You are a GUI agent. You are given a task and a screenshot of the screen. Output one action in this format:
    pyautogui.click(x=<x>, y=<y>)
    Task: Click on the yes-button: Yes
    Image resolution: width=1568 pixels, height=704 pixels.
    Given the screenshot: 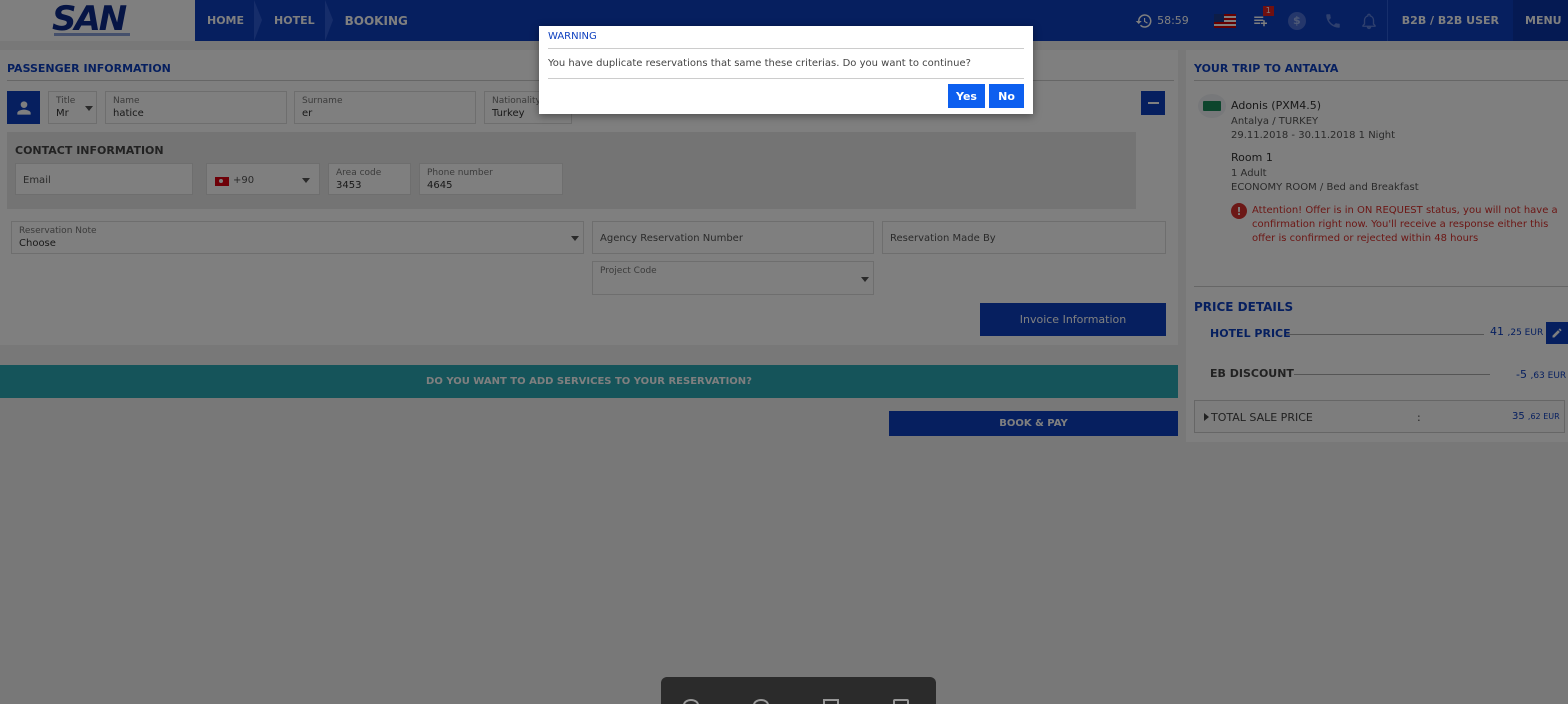 What is the action you would take?
    pyautogui.click(x=966, y=96)
    